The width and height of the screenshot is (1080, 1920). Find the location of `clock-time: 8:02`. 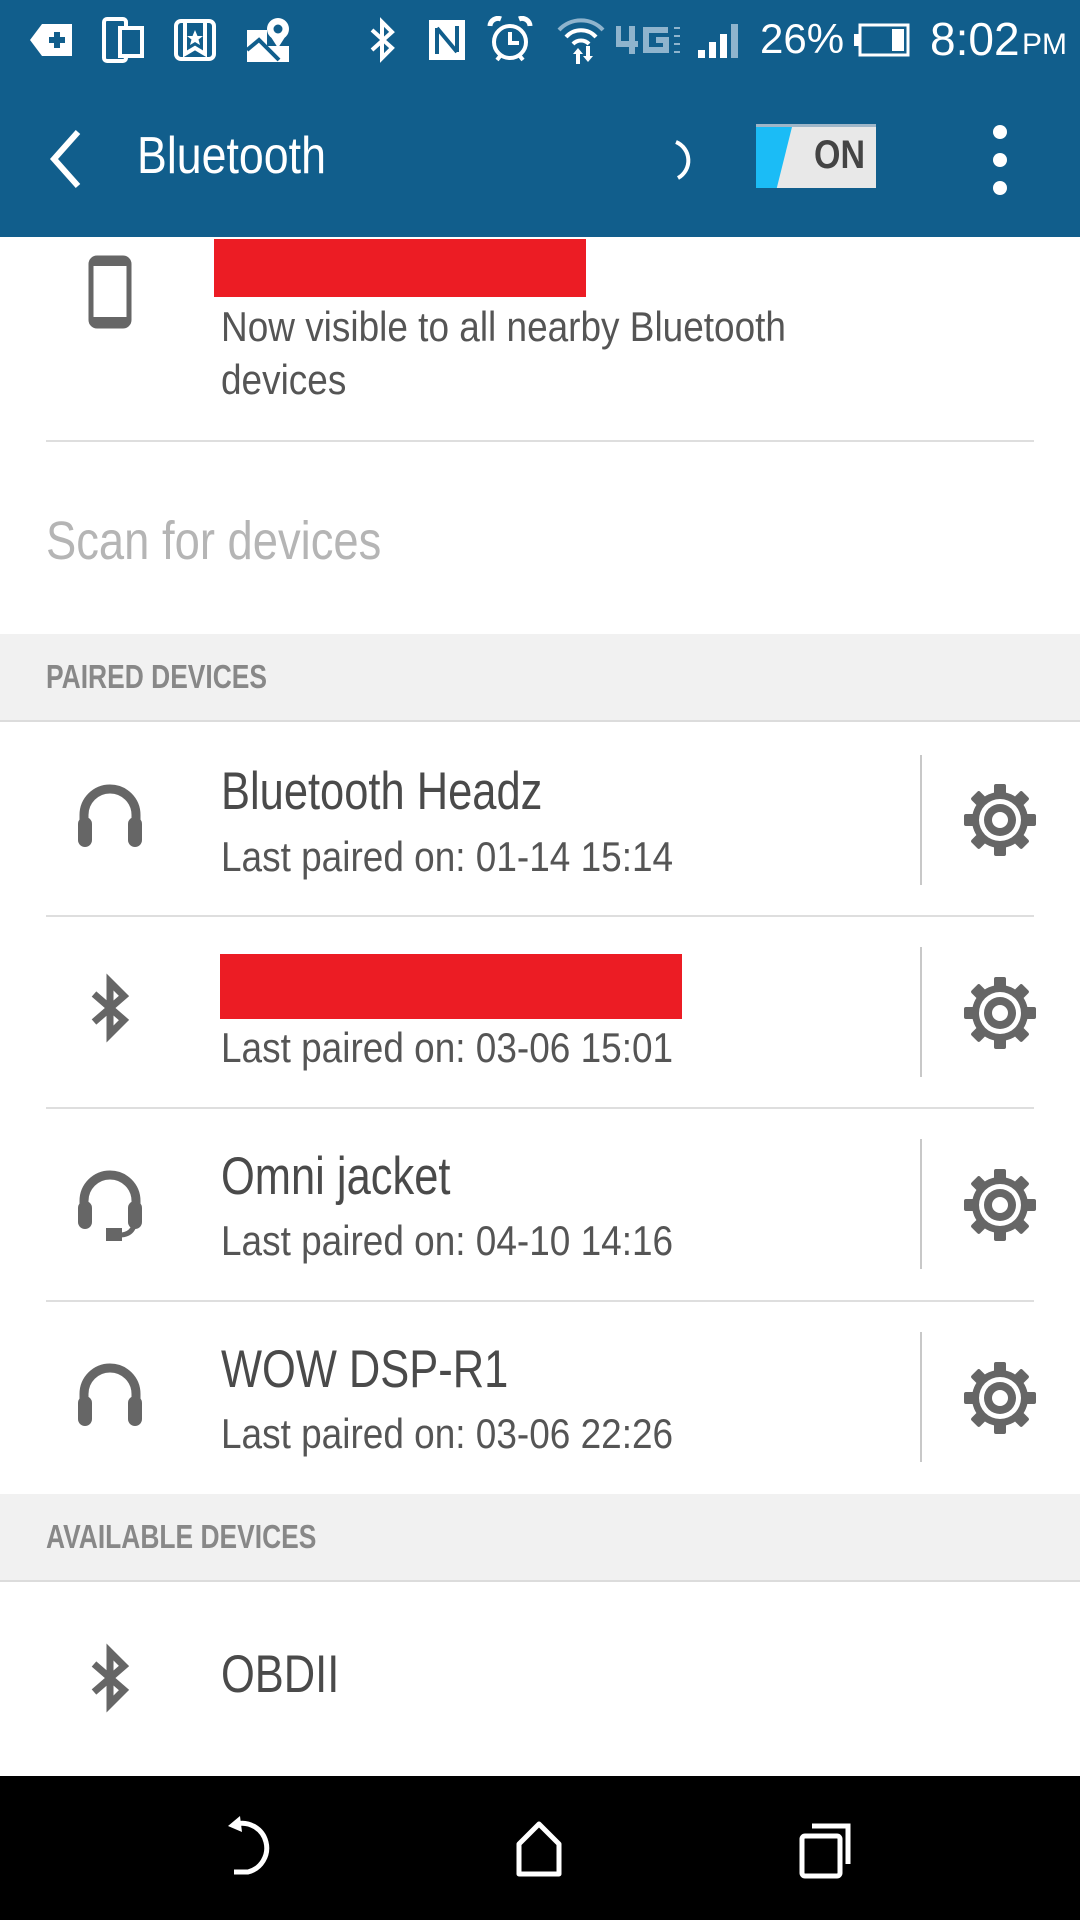

clock-time: 8:02 is located at coordinates (975, 39).